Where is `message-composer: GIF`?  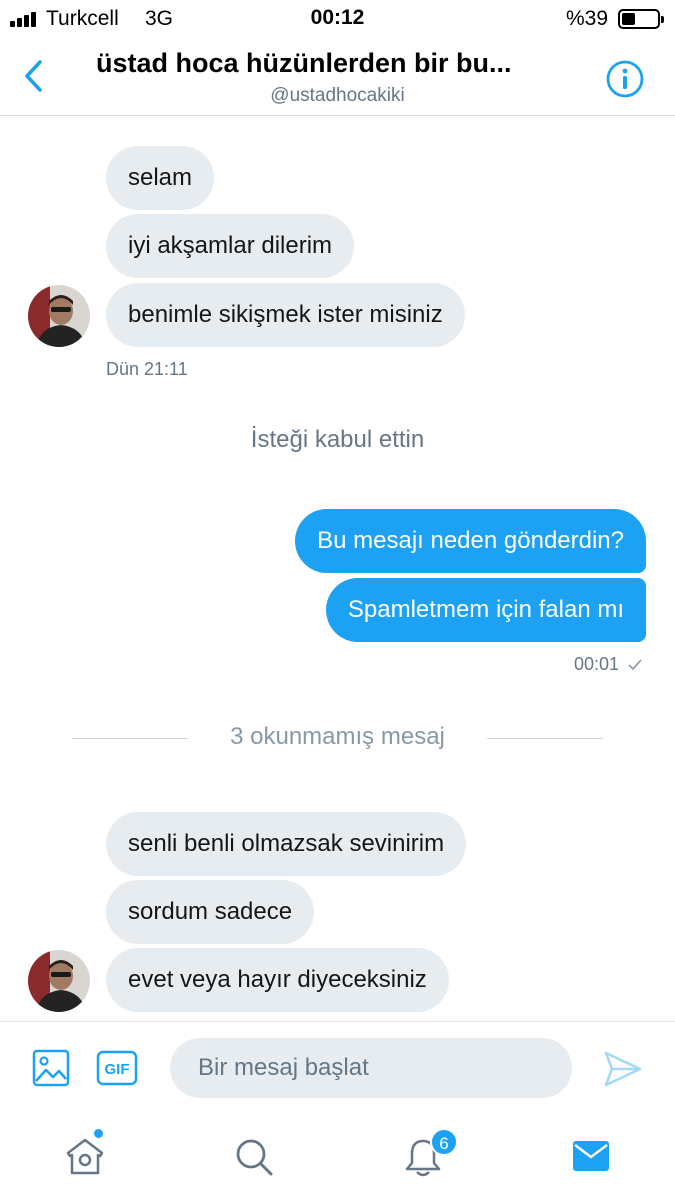
message-composer: GIF is located at coordinates (337, 1068).